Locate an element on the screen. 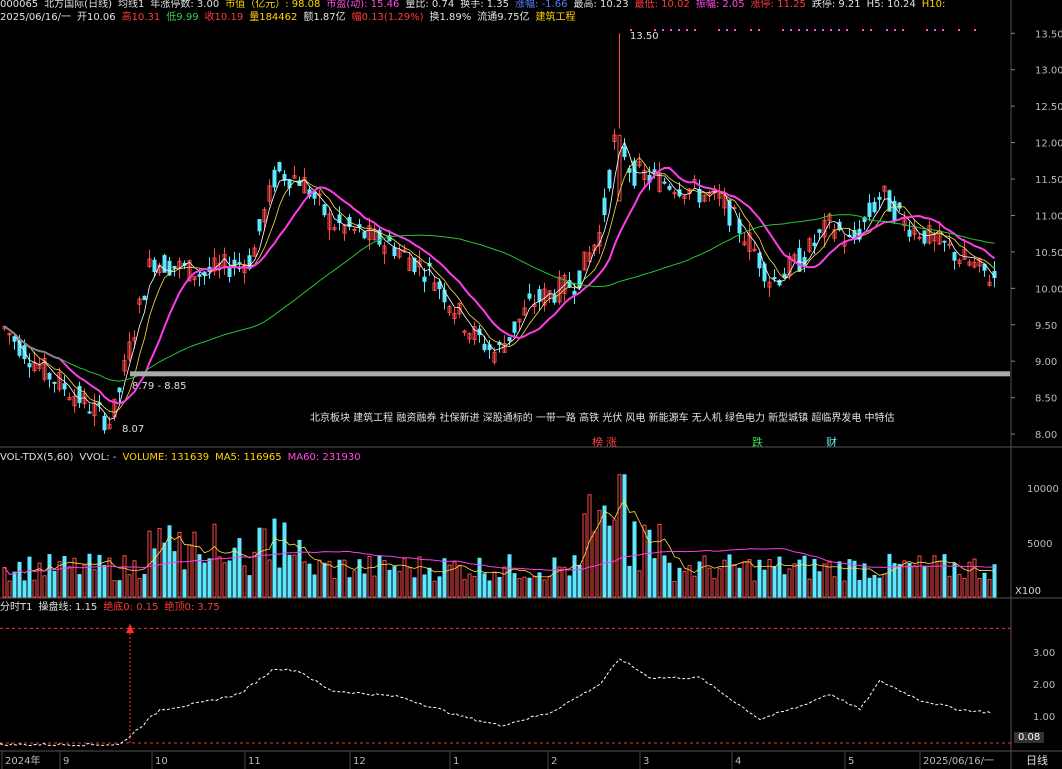 This screenshot has width=1062, height=769. price-tick-label: 10.00 is located at coordinates (1048, 289).